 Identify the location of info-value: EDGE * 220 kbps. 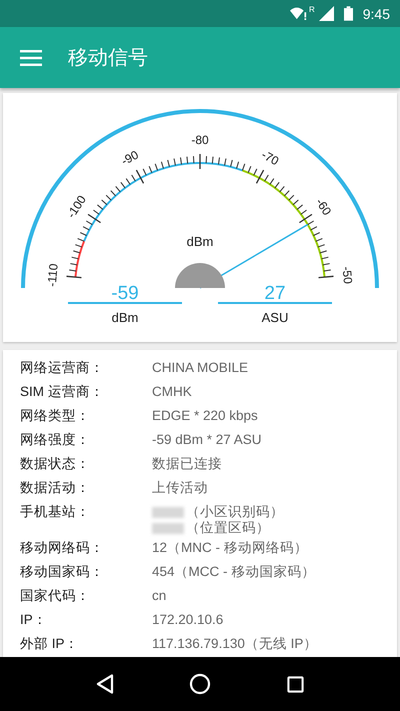
(205, 416).